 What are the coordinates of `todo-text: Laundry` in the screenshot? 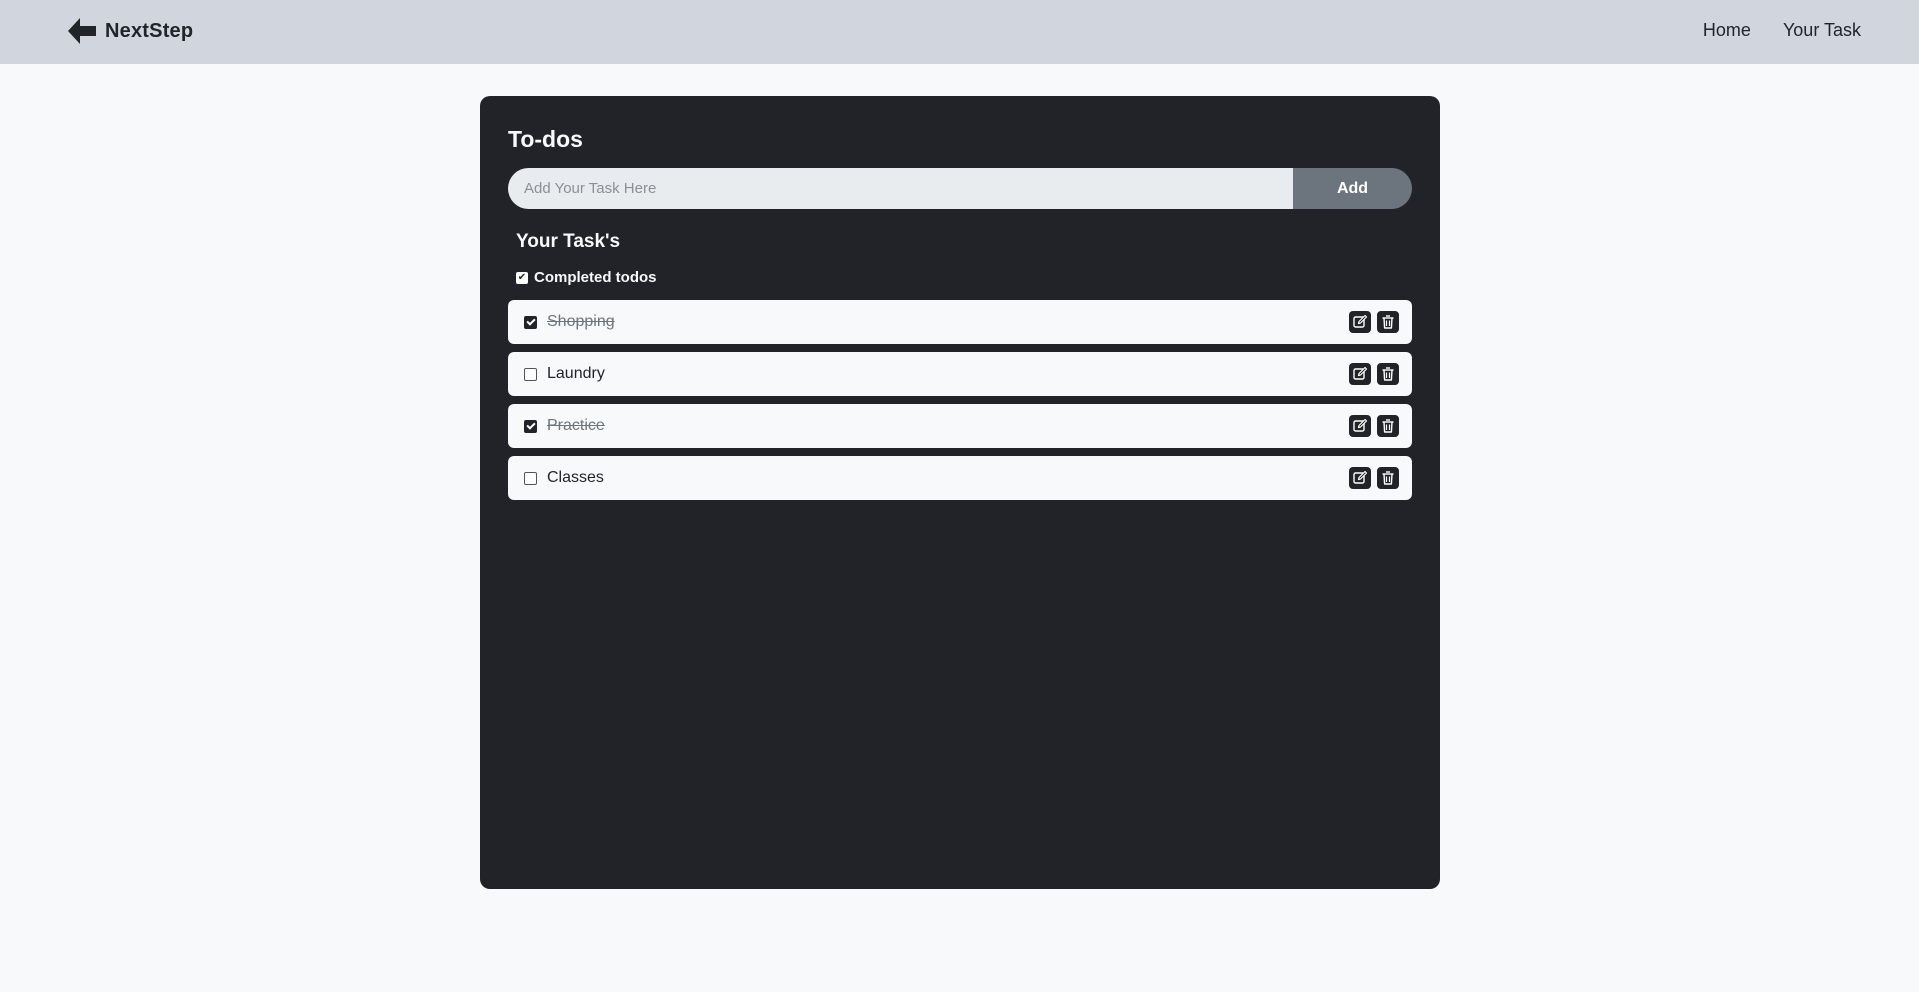 It's located at (576, 373).